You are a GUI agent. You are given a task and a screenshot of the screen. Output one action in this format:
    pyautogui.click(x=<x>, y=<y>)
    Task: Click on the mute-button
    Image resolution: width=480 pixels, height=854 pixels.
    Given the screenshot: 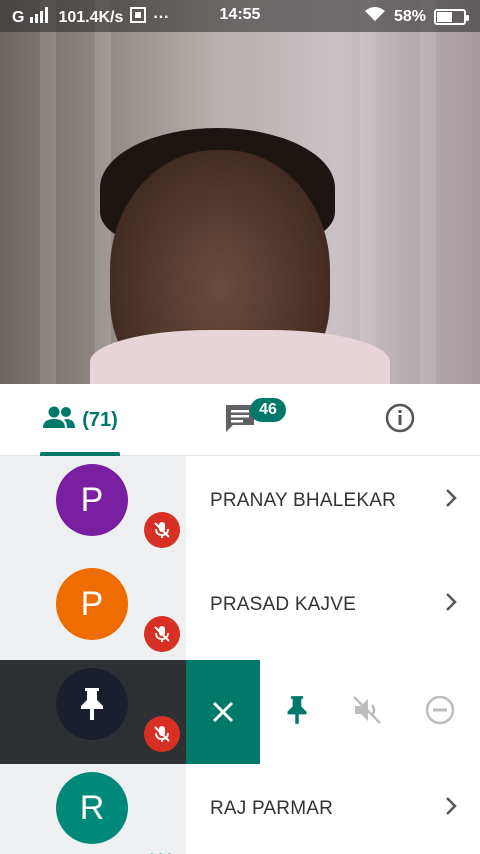 What is the action you would take?
    pyautogui.click(x=367, y=712)
    